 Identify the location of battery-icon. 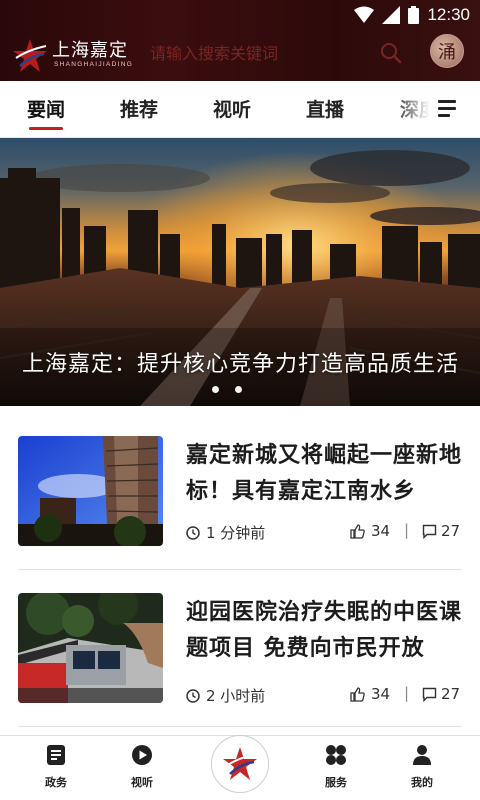
(414, 15).